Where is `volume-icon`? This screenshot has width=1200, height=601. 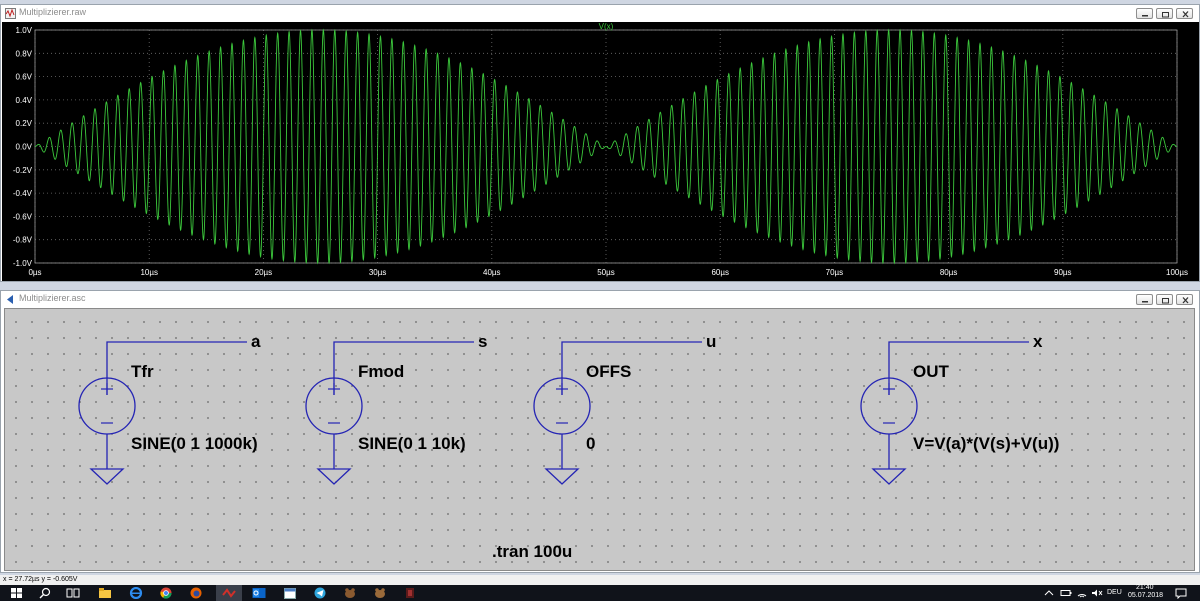
volume-icon is located at coordinates (1098, 593).